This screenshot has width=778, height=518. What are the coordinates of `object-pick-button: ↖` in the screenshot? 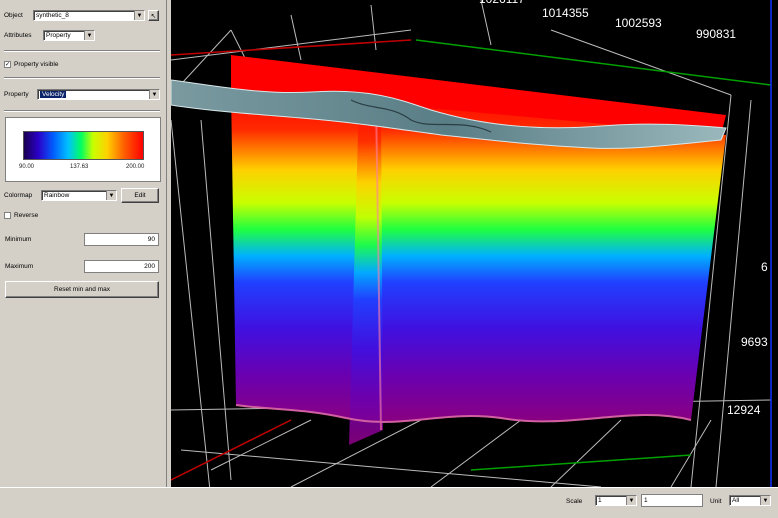 It's located at (153, 15).